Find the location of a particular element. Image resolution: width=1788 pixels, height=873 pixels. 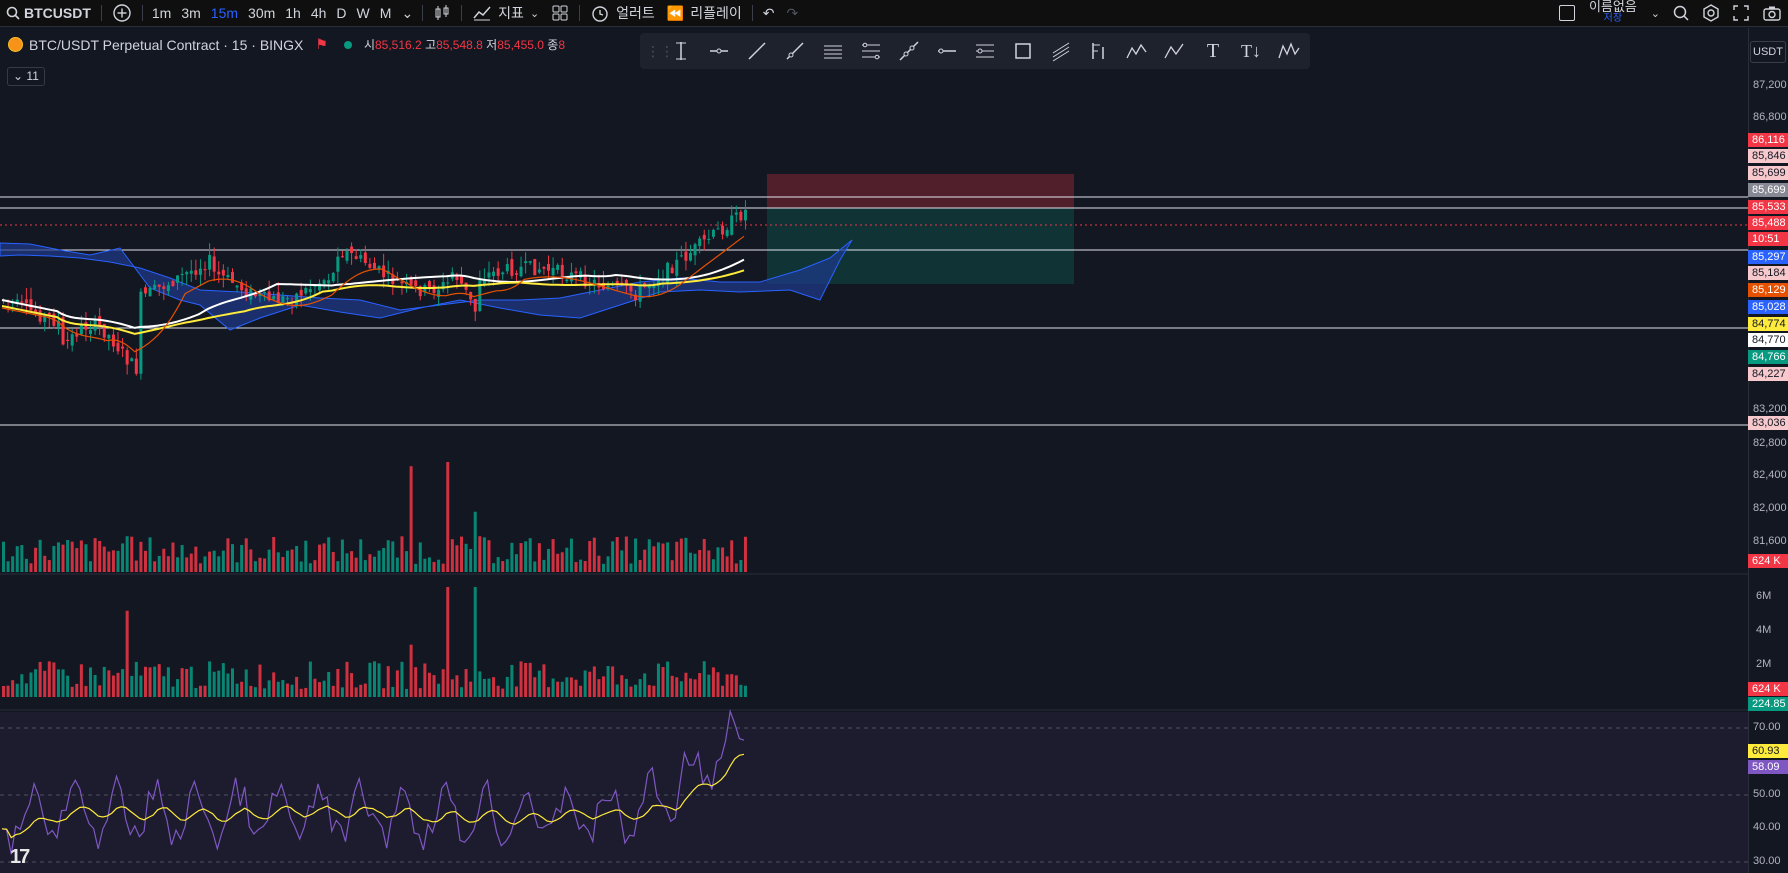

horizontal-line-icon is located at coordinates (947, 51).